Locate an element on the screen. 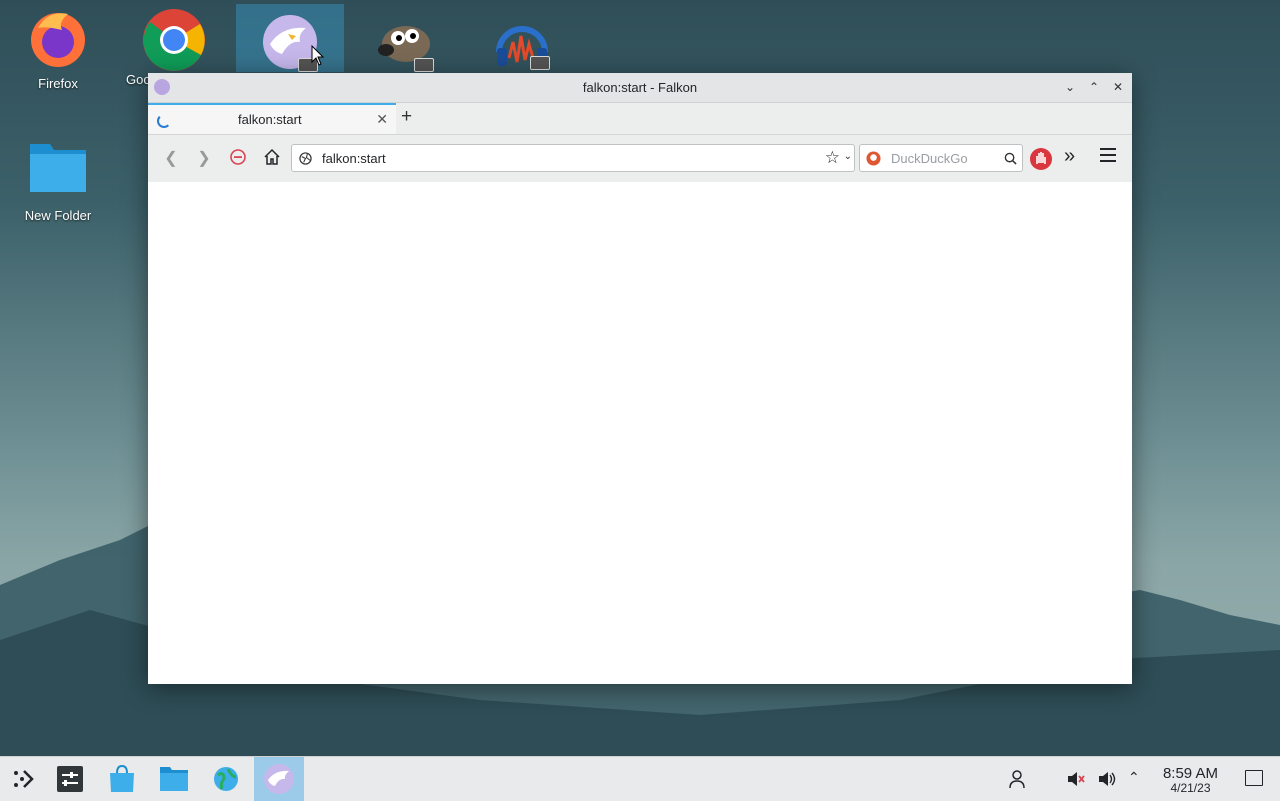  desktop-icon-audacity is located at coordinates (522, 38).